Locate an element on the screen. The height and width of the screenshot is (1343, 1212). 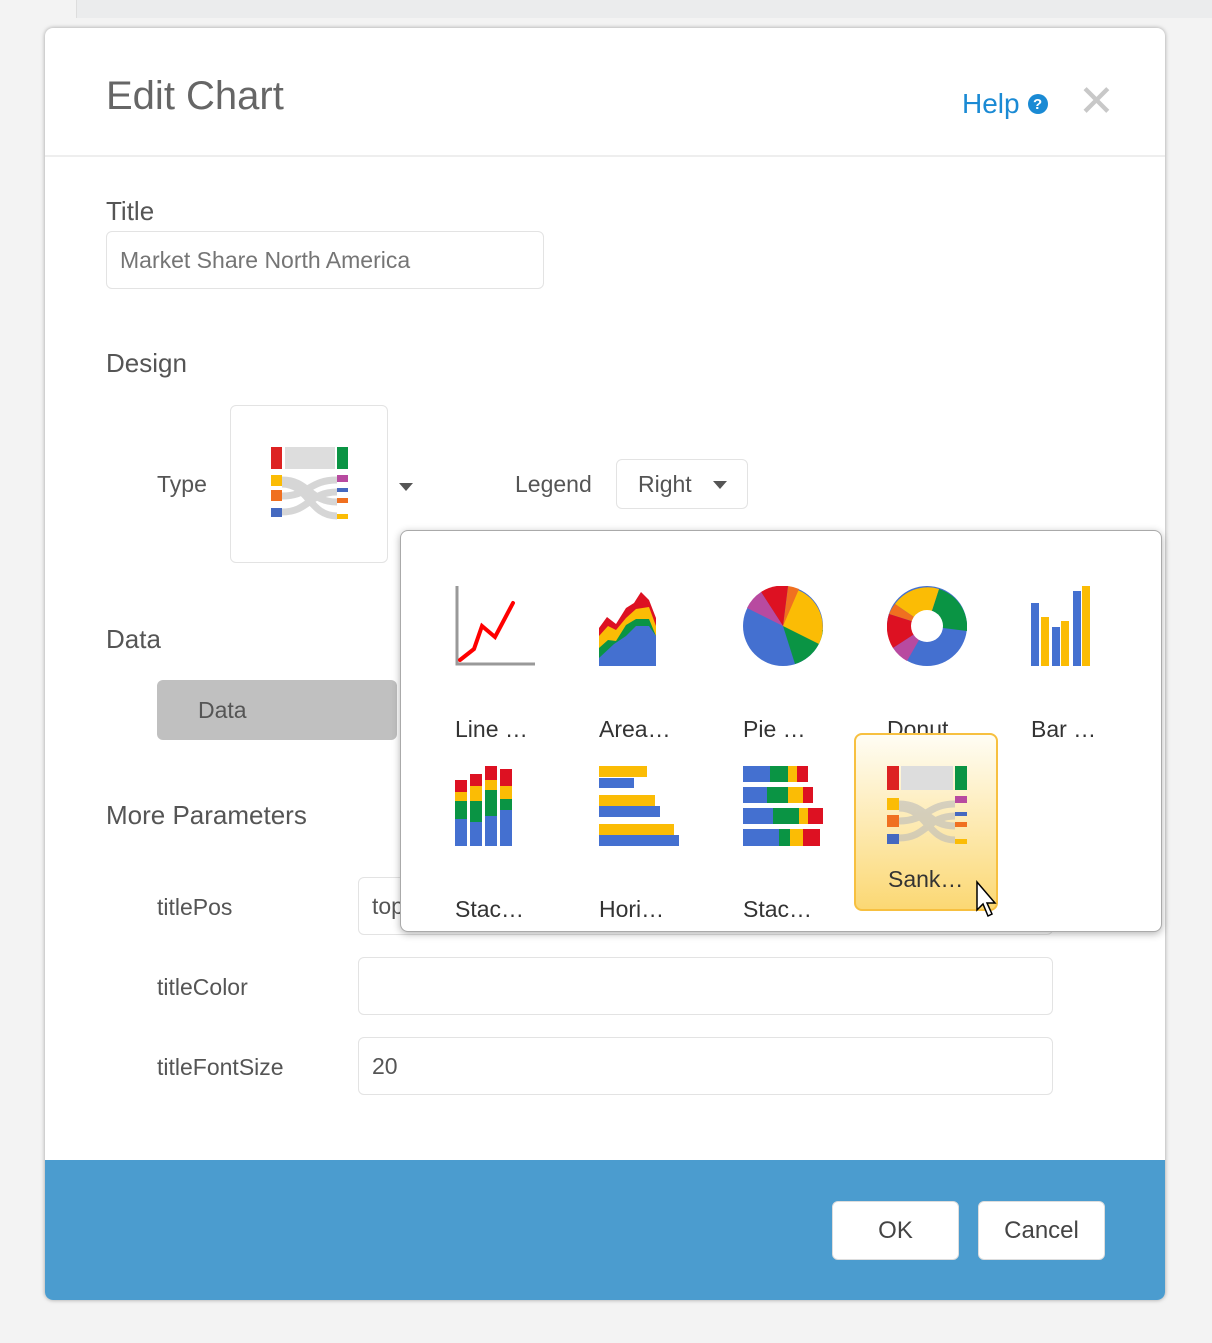
dialog-footer: OK Cancel is located at coordinates (605, 1230).